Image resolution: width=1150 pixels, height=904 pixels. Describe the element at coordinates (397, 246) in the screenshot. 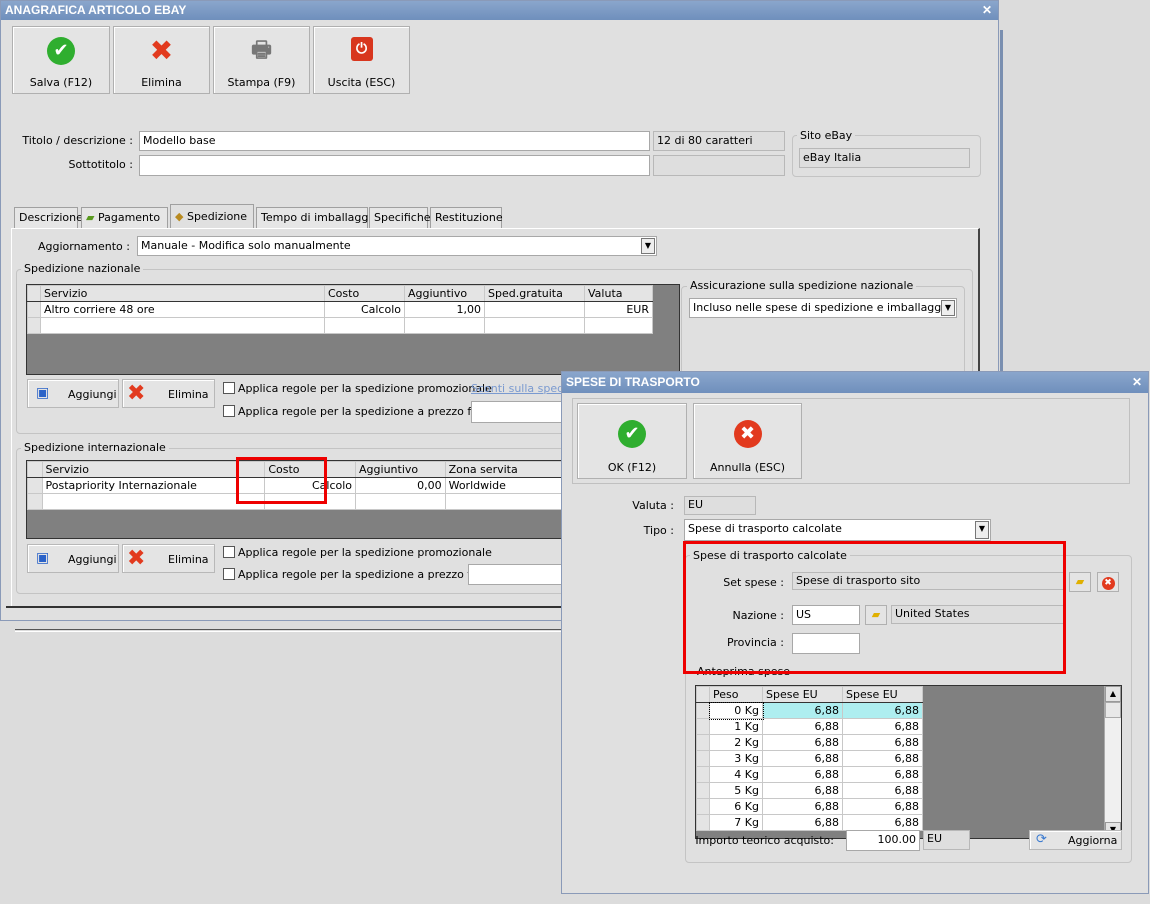

I see `update-select: Manuale - Modifica solo manualmente ▼` at that location.